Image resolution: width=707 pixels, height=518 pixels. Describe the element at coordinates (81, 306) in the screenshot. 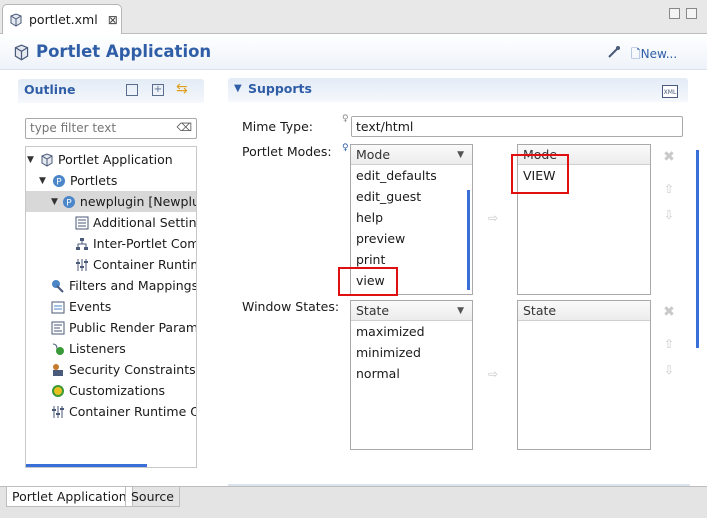

I see `tree-item: Events` at that location.